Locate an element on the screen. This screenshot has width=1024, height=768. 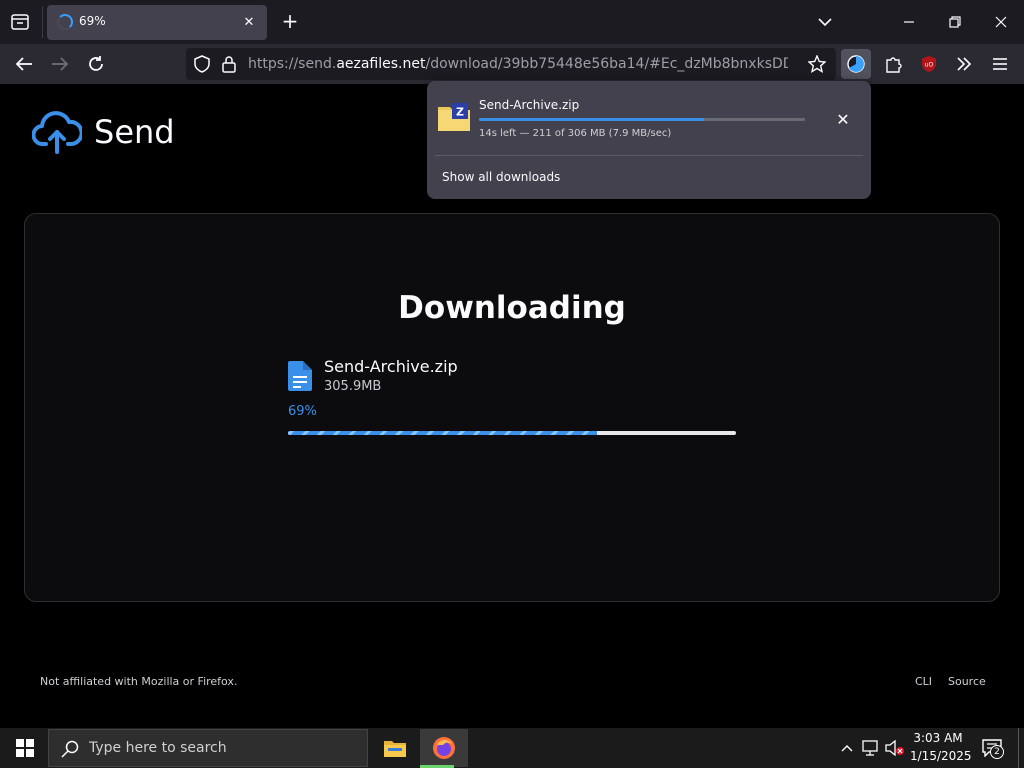
firefox-icon is located at coordinates (444, 748).